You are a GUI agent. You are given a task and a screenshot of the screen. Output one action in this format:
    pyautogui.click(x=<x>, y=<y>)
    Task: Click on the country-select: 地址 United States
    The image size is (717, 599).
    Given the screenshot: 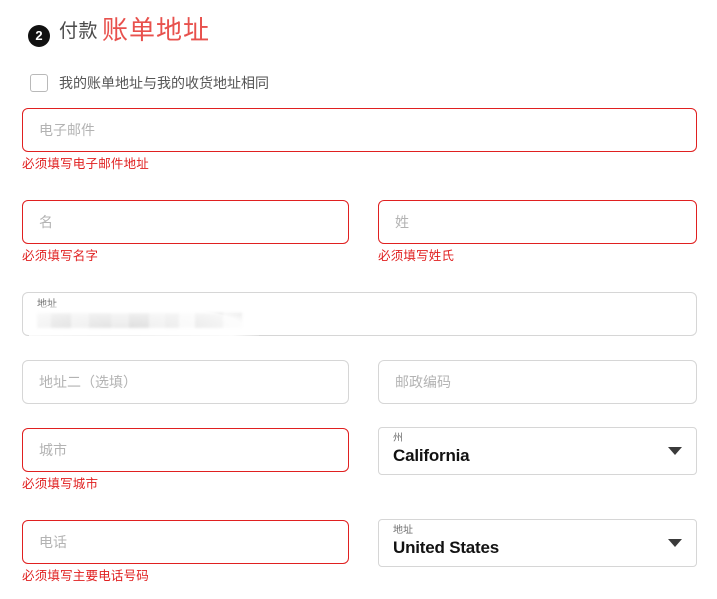 What is the action you would take?
    pyautogui.click(x=537, y=543)
    